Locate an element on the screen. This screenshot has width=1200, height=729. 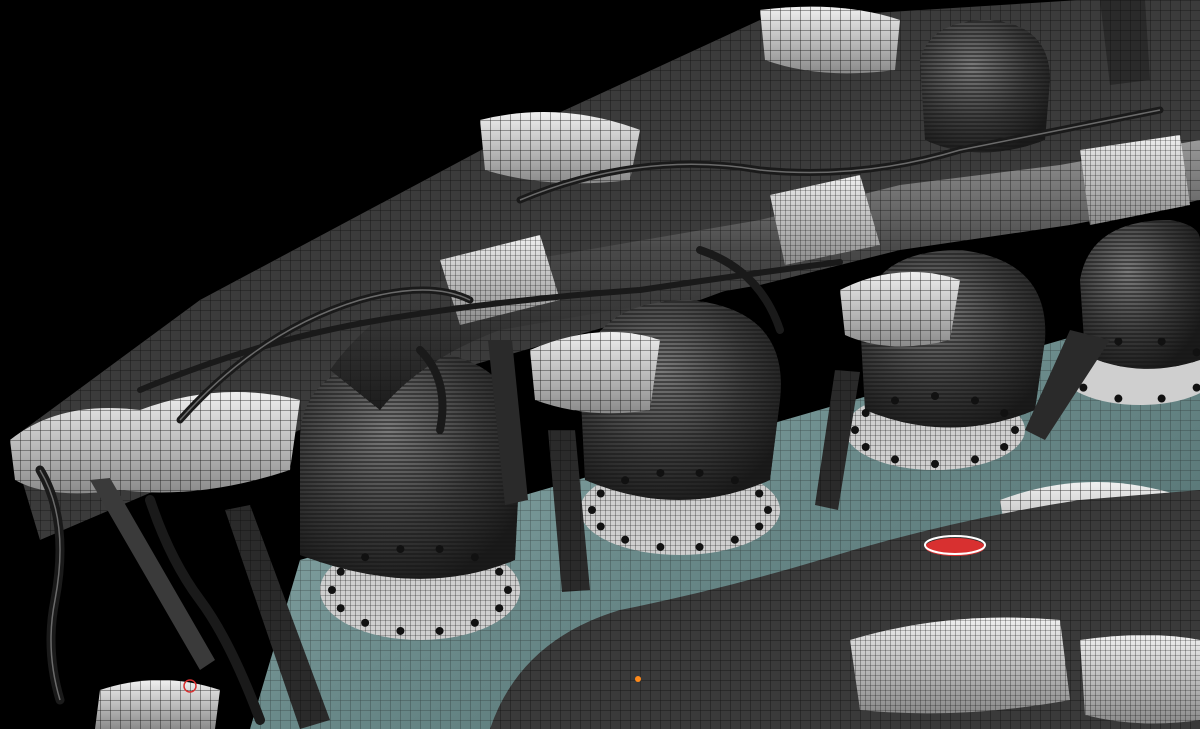
cylinder-dome is located at coordinates (410, 495).